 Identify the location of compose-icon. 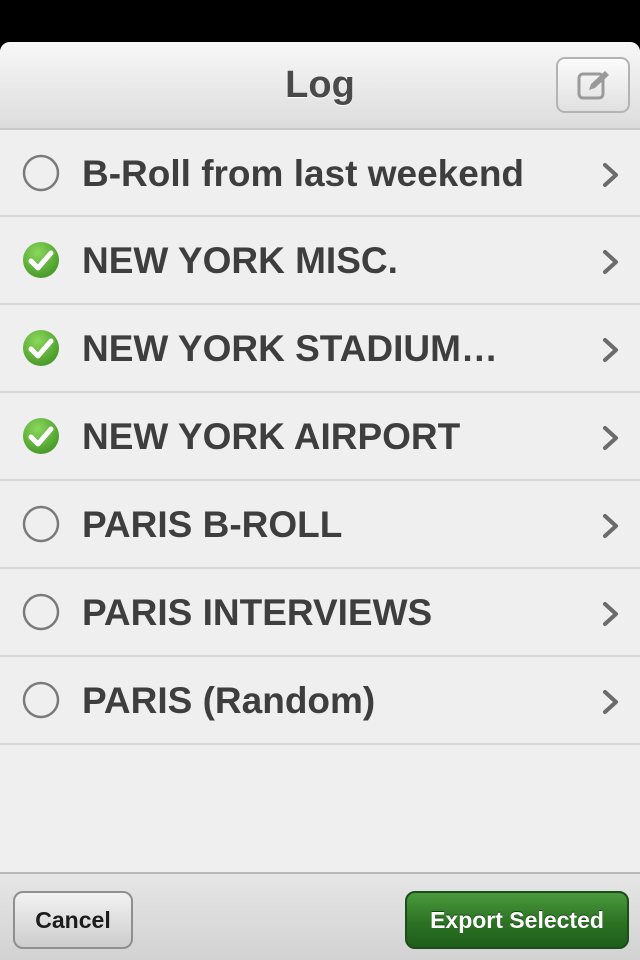
(593, 85).